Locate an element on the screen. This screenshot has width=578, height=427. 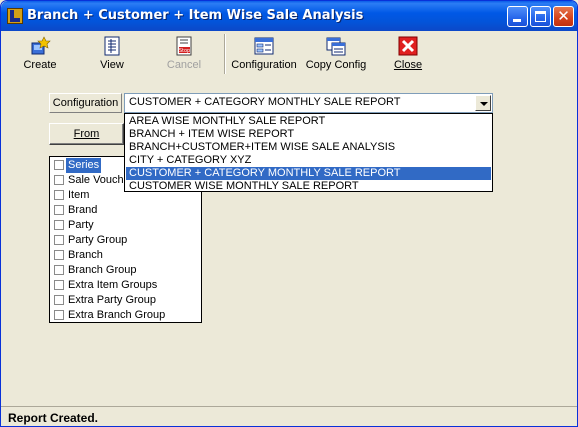
list-item: Brand is located at coordinates (126, 210).